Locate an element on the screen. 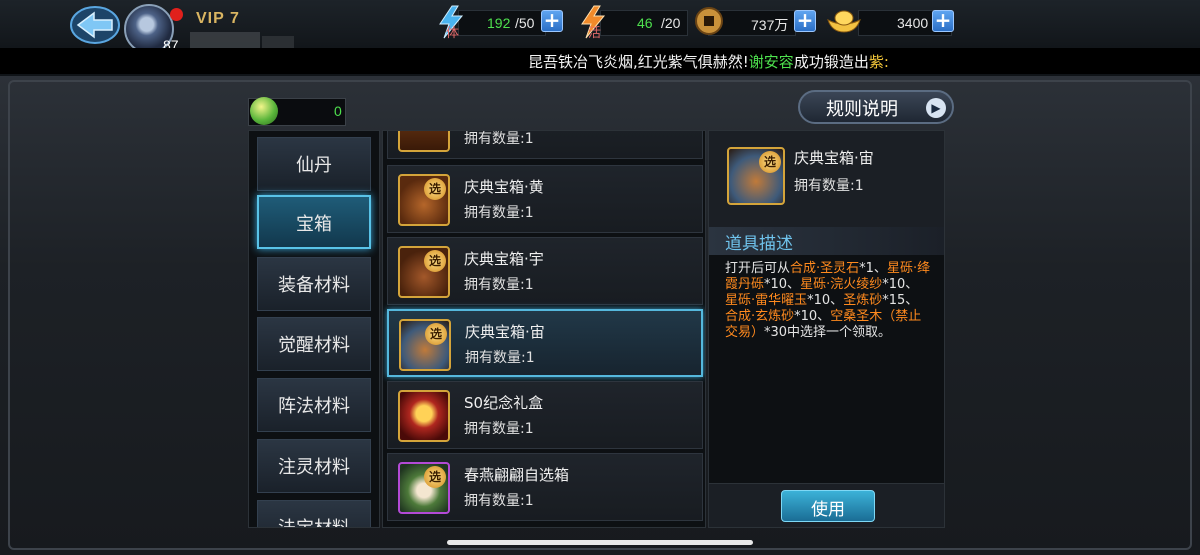 This screenshot has width=1200, height=555. add-gold-button: + is located at coordinates (943, 21).